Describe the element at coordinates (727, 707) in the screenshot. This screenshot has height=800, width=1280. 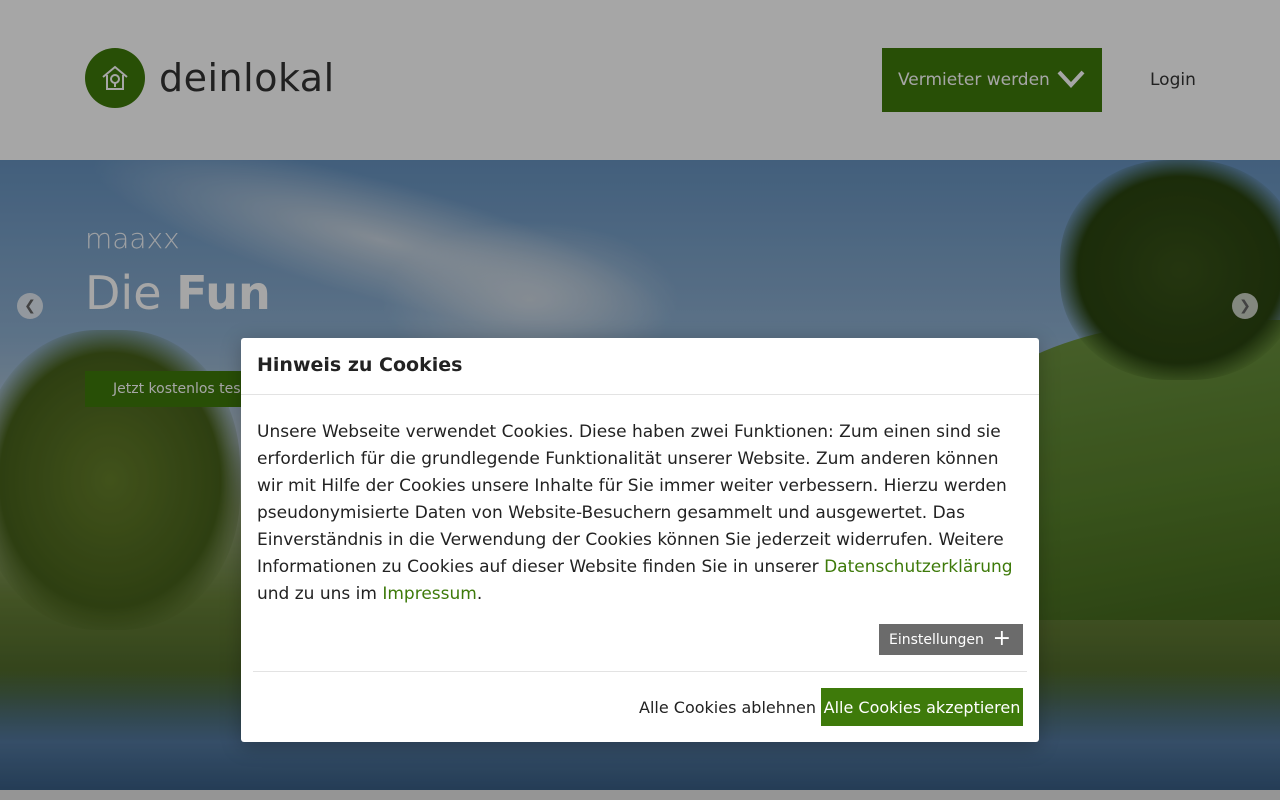
I see `reject-all-cookies-button: Alle Cookies ablehnen` at that location.